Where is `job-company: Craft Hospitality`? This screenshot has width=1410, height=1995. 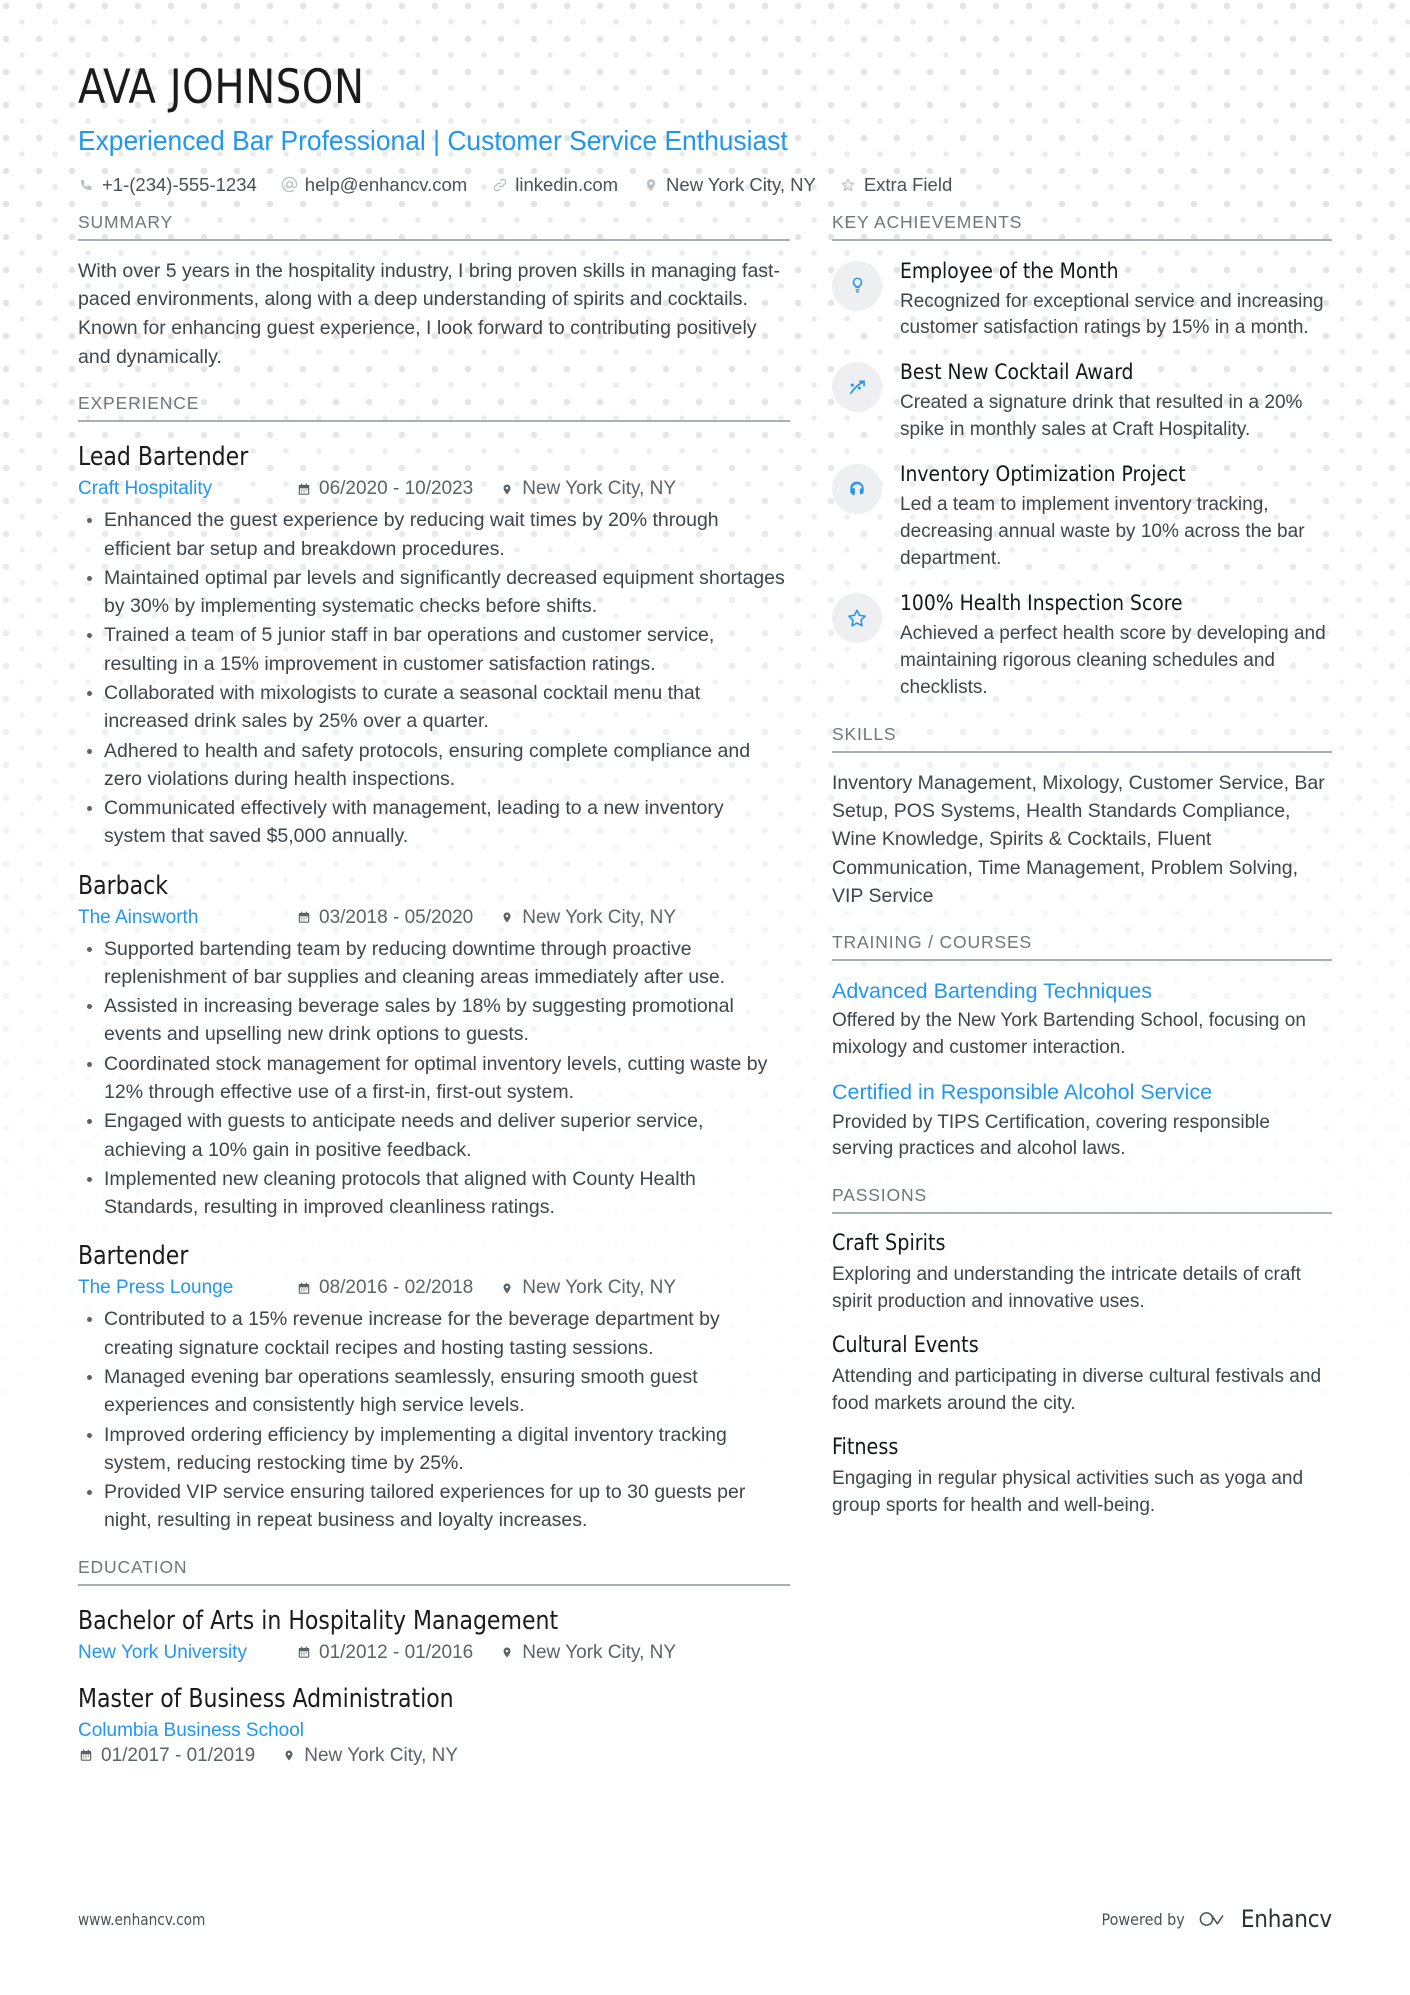
job-company: Craft Hospitality is located at coordinates (187, 489).